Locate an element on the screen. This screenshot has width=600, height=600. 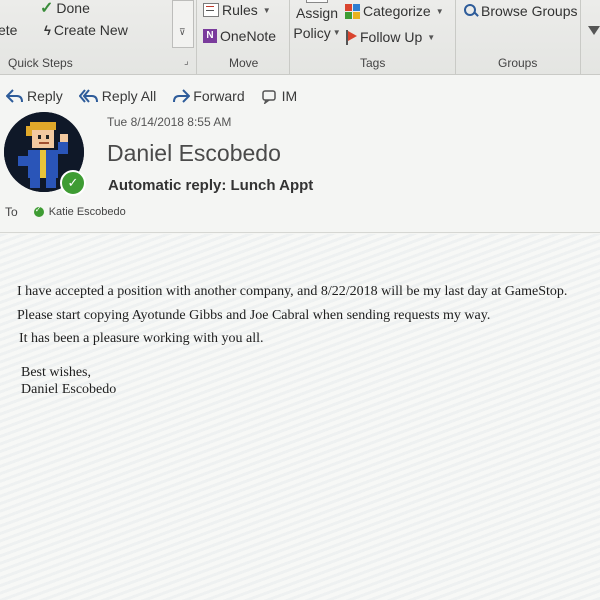
categorize-icon is located at coordinates (352, 11).